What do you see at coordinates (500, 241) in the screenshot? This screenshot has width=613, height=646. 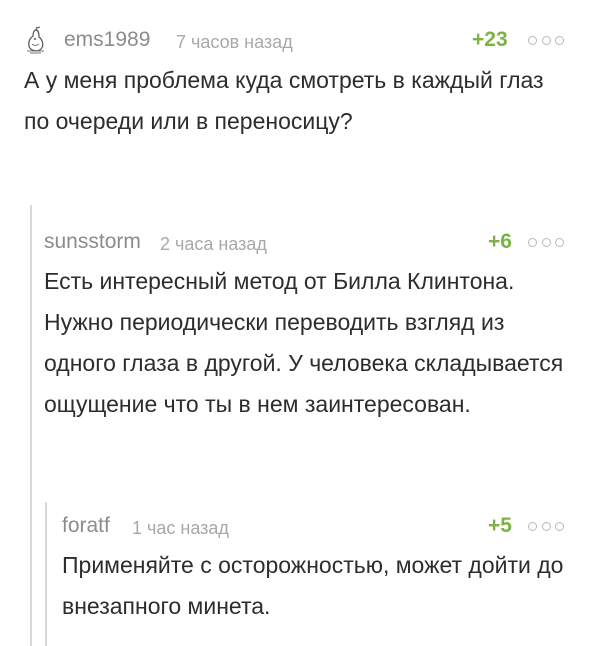 I see `comment-rating: +6` at bounding box center [500, 241].